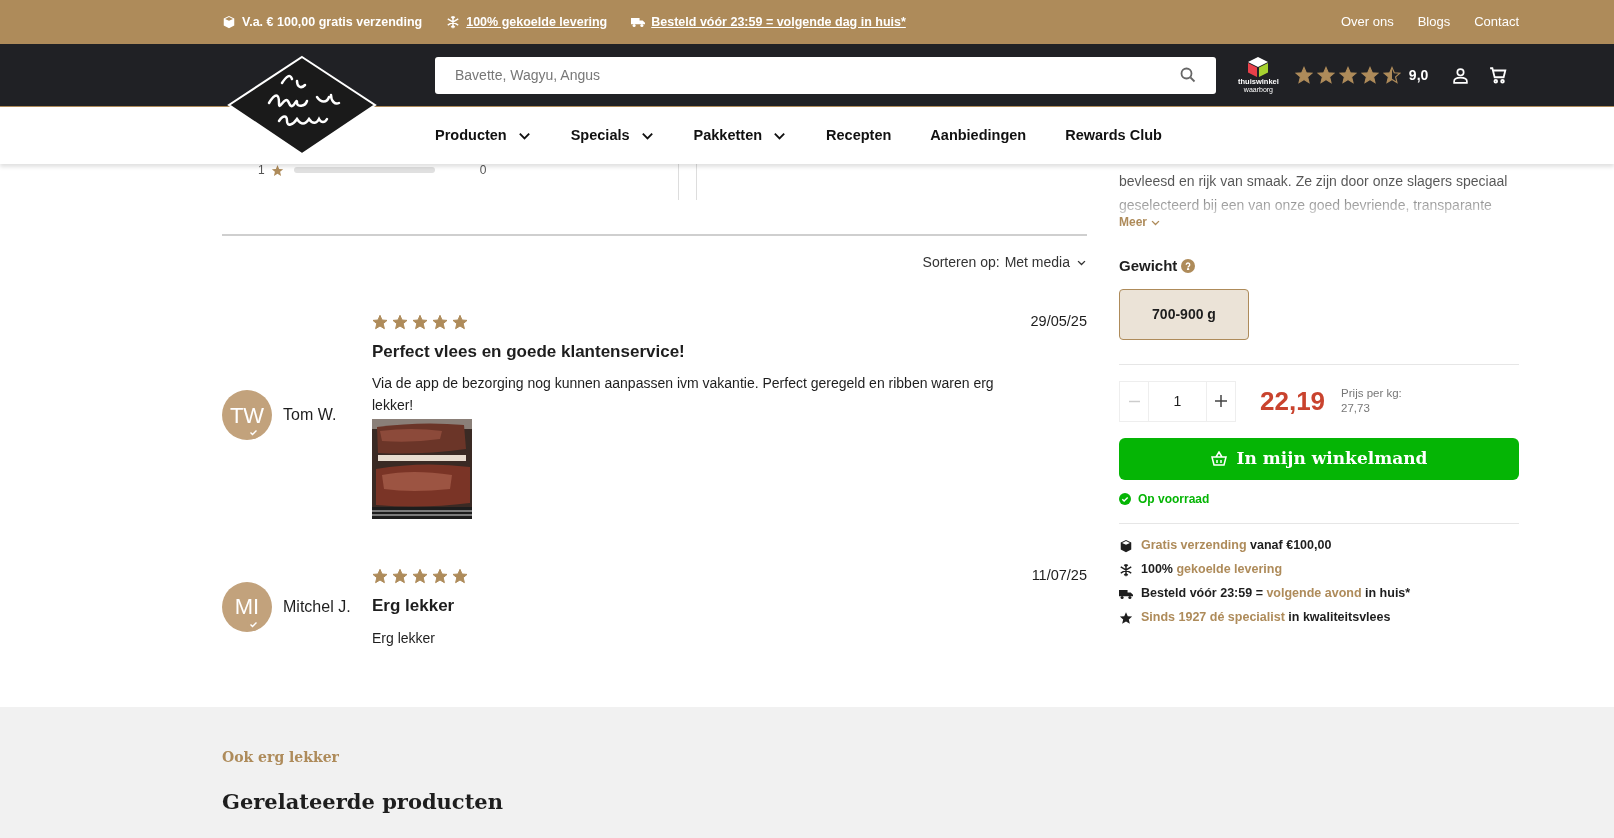 This screenshot has height=838, width=1614. Describe the element at coordinates (978, 135) in the screenshot. I see `nav-item: Aanbiedingen` at that location.